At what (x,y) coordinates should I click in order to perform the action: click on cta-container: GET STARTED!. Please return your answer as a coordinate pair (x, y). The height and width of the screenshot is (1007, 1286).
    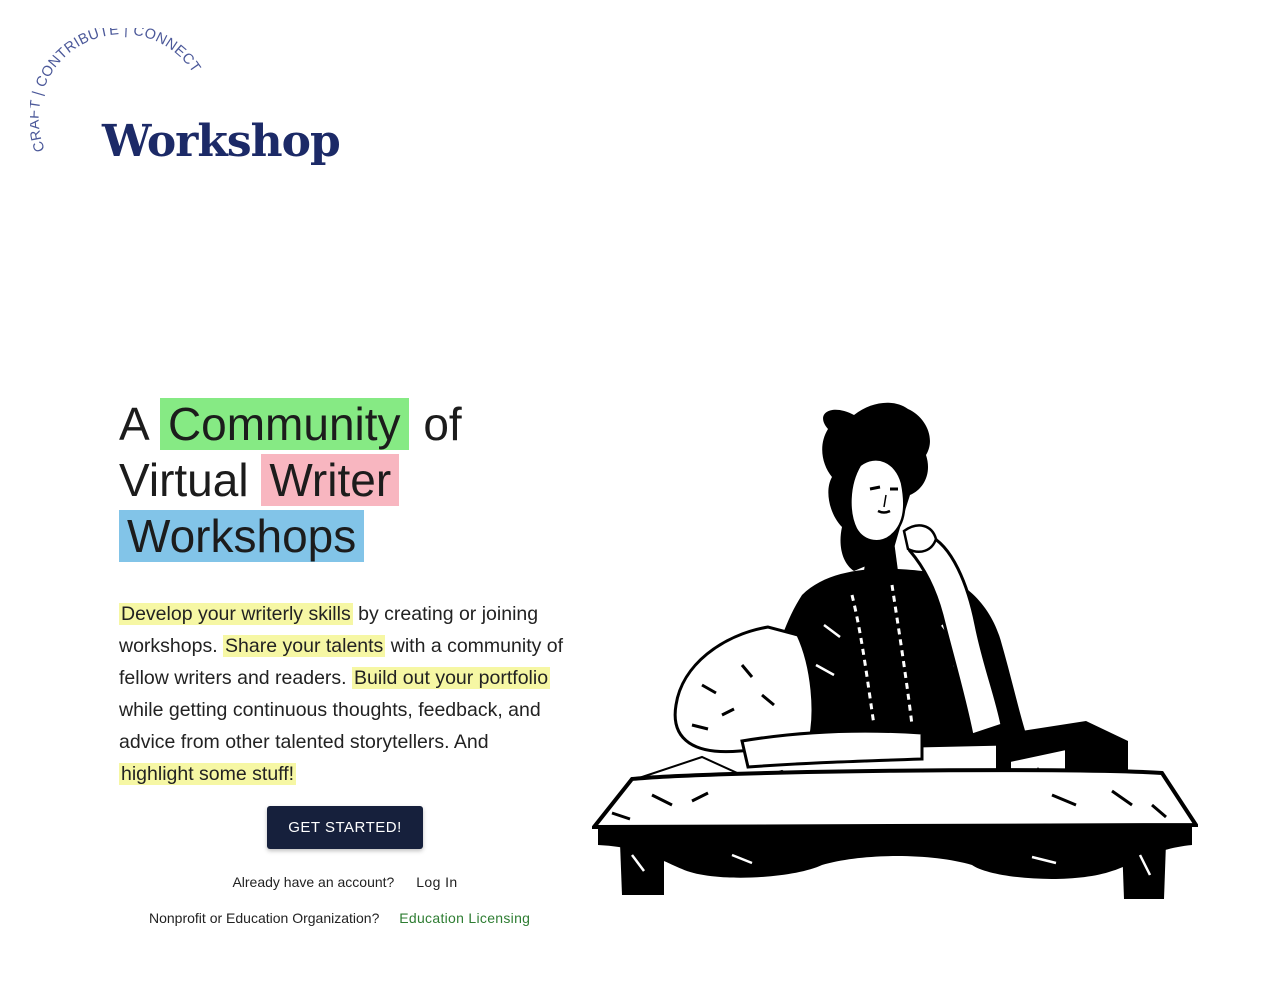
    Looking at the image, I should click on (345, 827).